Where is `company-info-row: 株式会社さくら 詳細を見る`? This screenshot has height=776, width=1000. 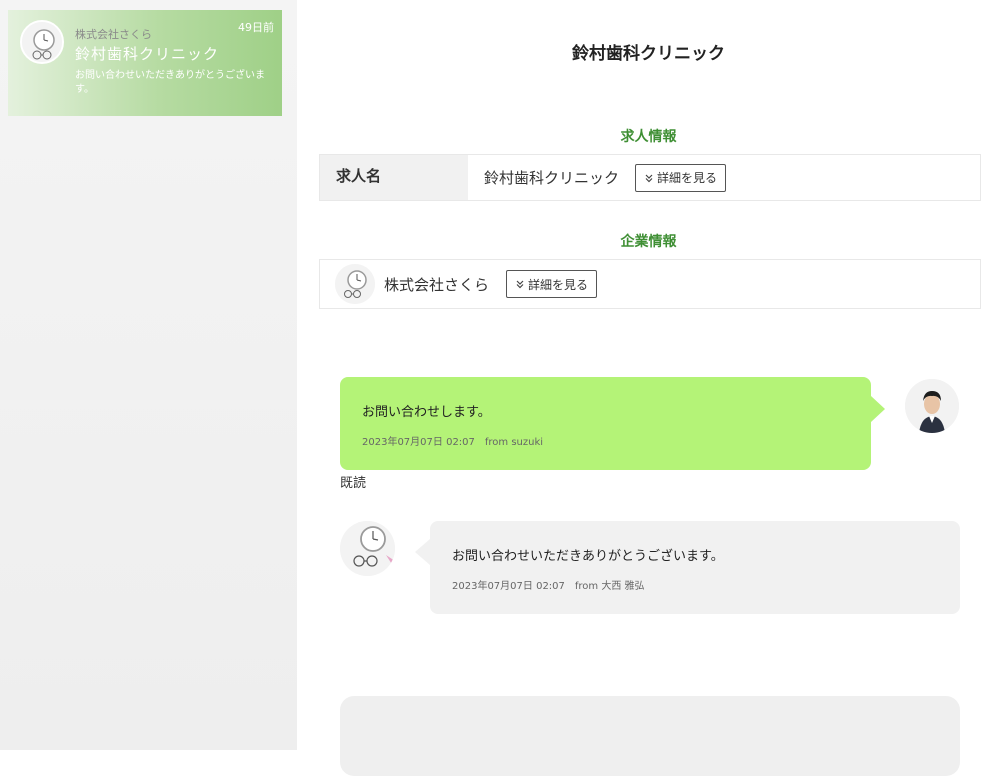
company-info-row: 株式会社さくら 詳細を見る is located at coordinates (650, 284).